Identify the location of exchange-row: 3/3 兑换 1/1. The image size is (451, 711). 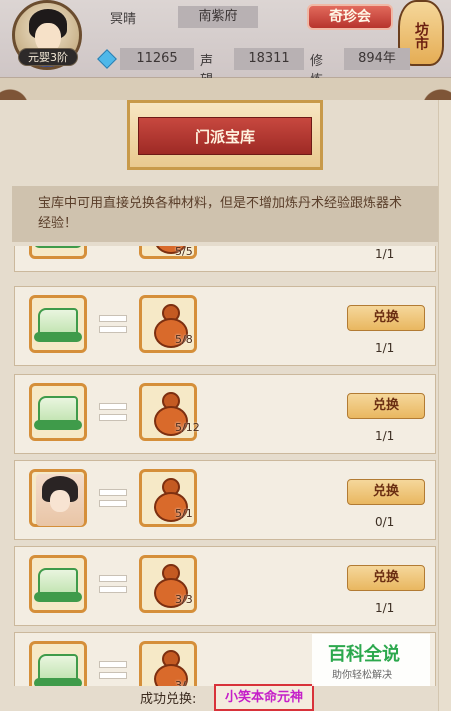
(225, 586).